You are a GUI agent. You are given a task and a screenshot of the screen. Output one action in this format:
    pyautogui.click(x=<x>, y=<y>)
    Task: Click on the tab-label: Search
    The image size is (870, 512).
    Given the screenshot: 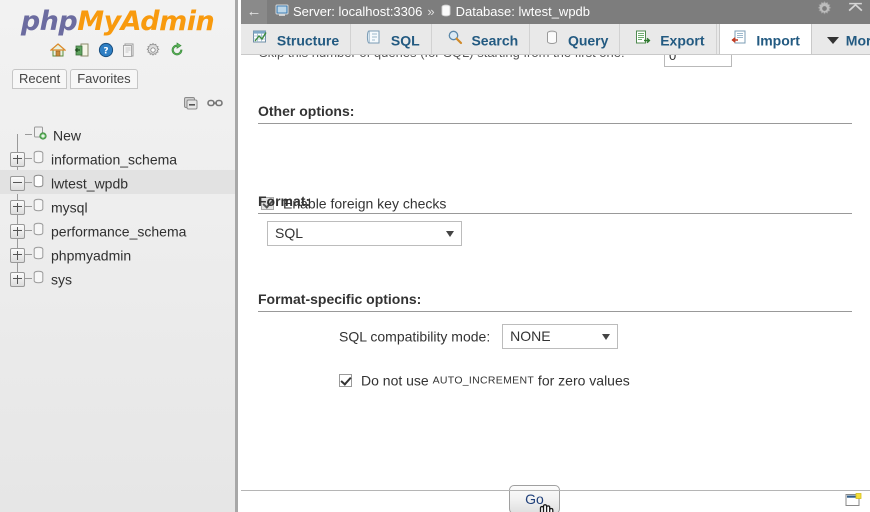 What is the action you would take?
    pyautogui.click(x=495, y=40)
    